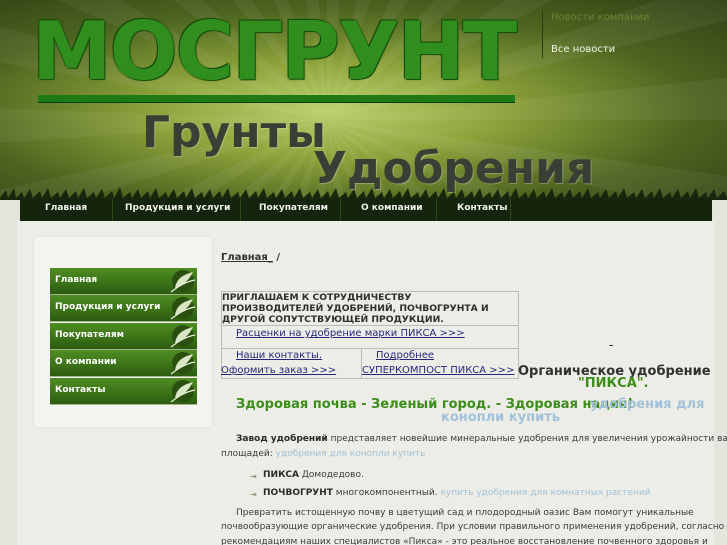 Image resolution: width=727 pixels, height=545 pixels. What do you see at coordinates (363, 193) in the screenshot?
I see `grass-decoration` at bounding box center [363, 193].